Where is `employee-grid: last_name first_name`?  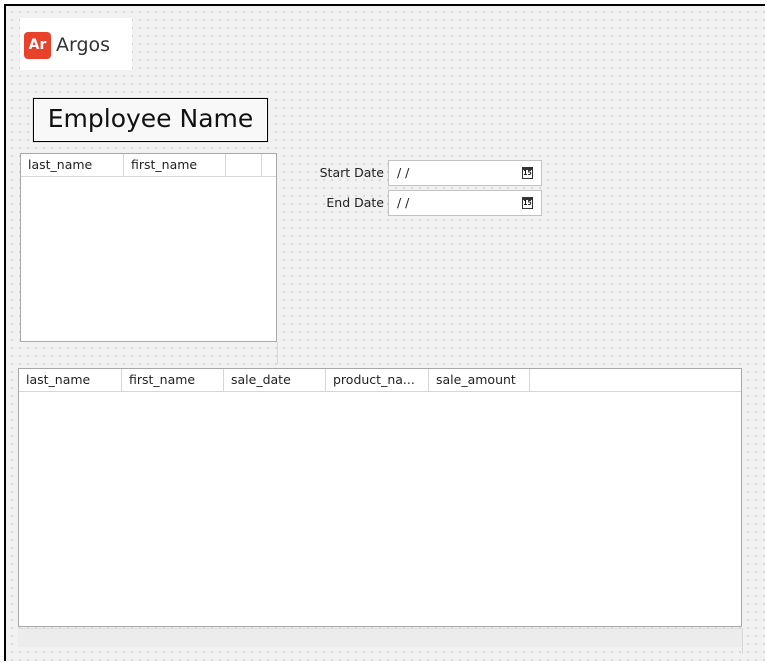 employee-grid: last_name first_name is located at coordinates (148, 247).